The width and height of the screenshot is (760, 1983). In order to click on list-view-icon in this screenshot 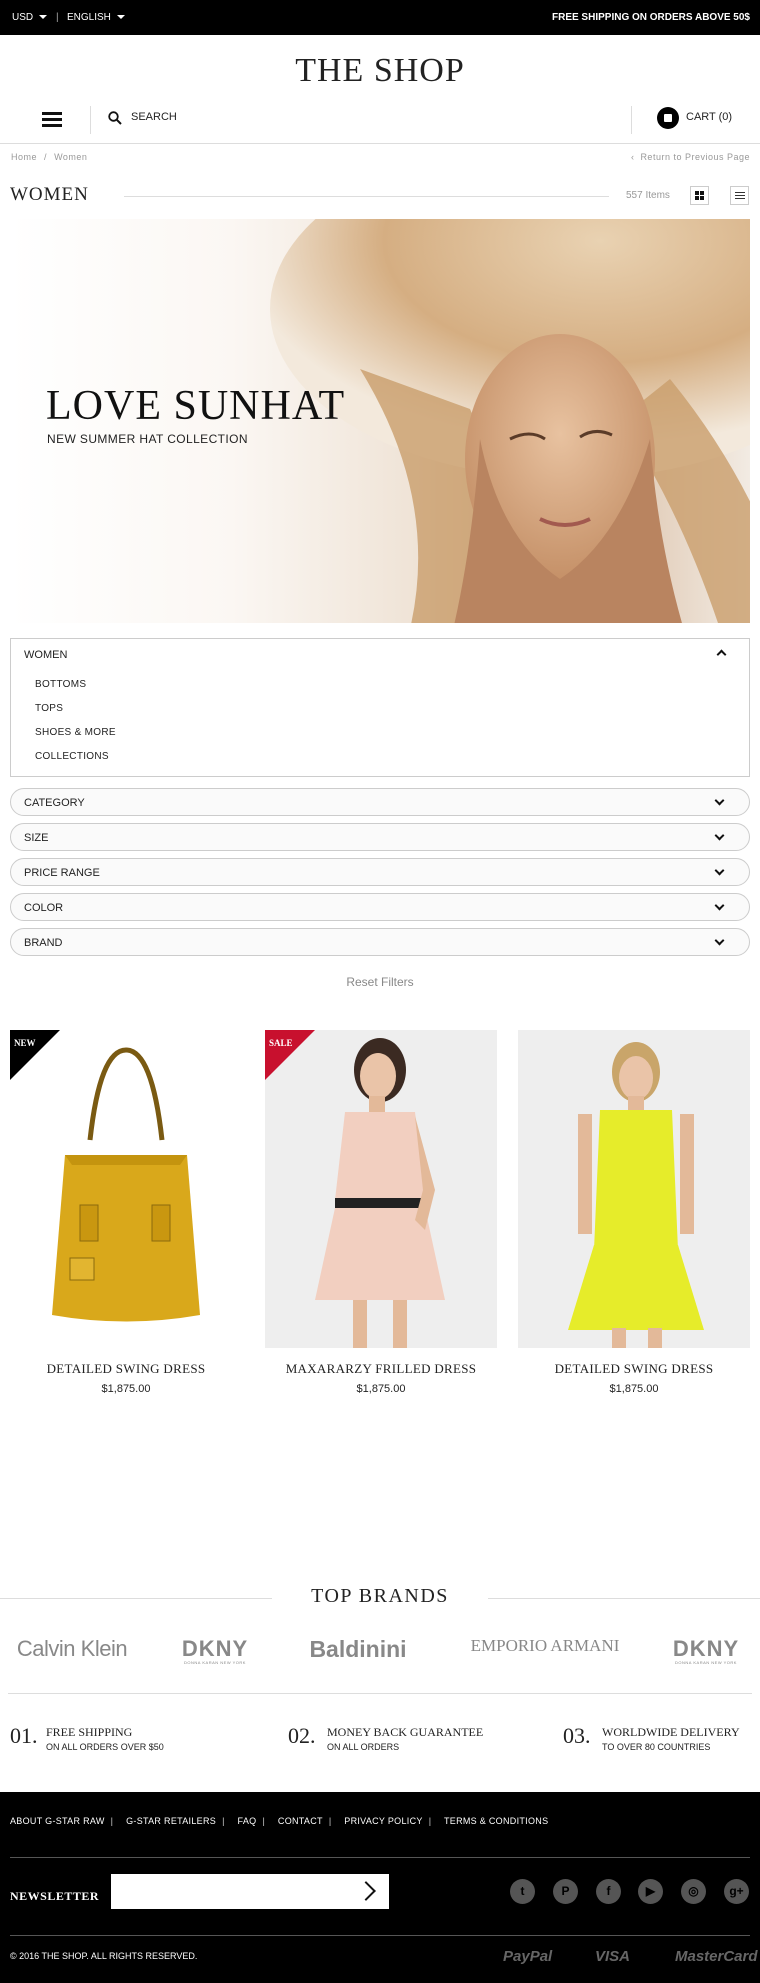, I will do `click(739, 195)`.